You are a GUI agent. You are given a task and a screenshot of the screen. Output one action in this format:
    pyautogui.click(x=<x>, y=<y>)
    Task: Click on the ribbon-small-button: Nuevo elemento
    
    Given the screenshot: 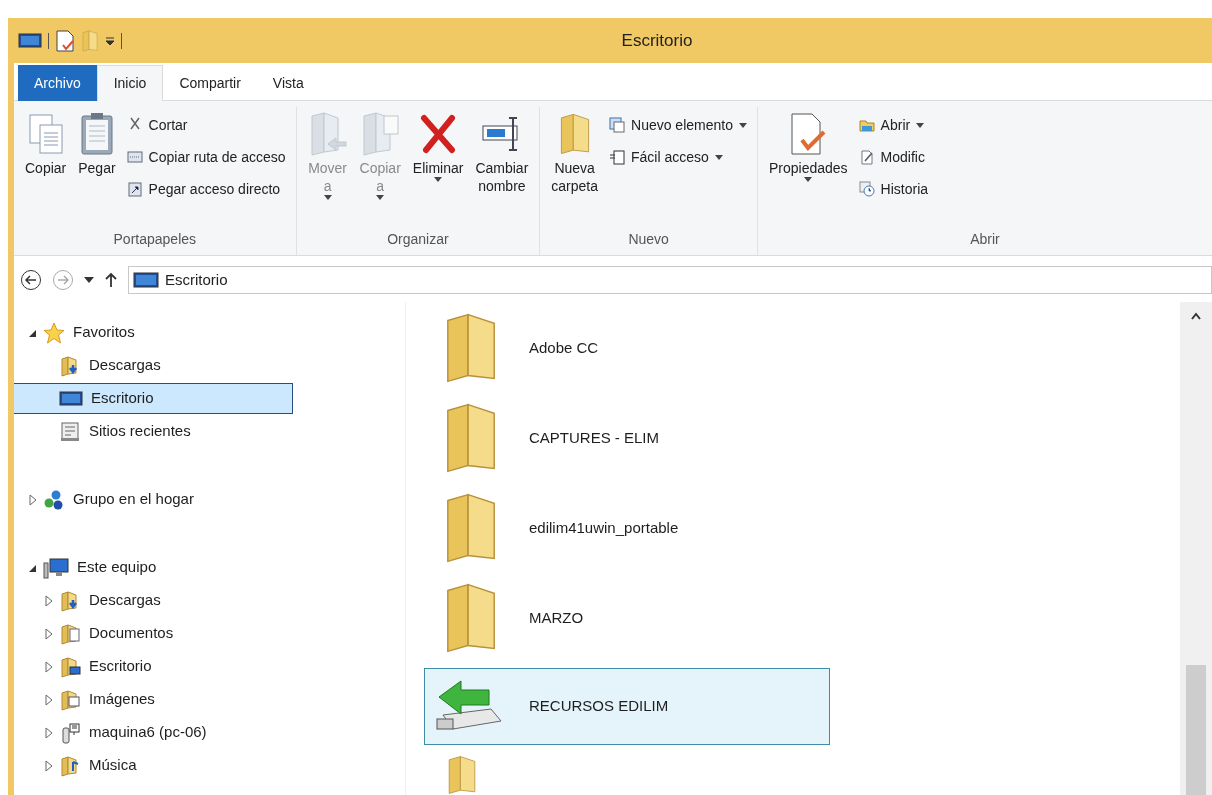 What is the action you would take?
    pyautogui.click(x=678, y=125)
    